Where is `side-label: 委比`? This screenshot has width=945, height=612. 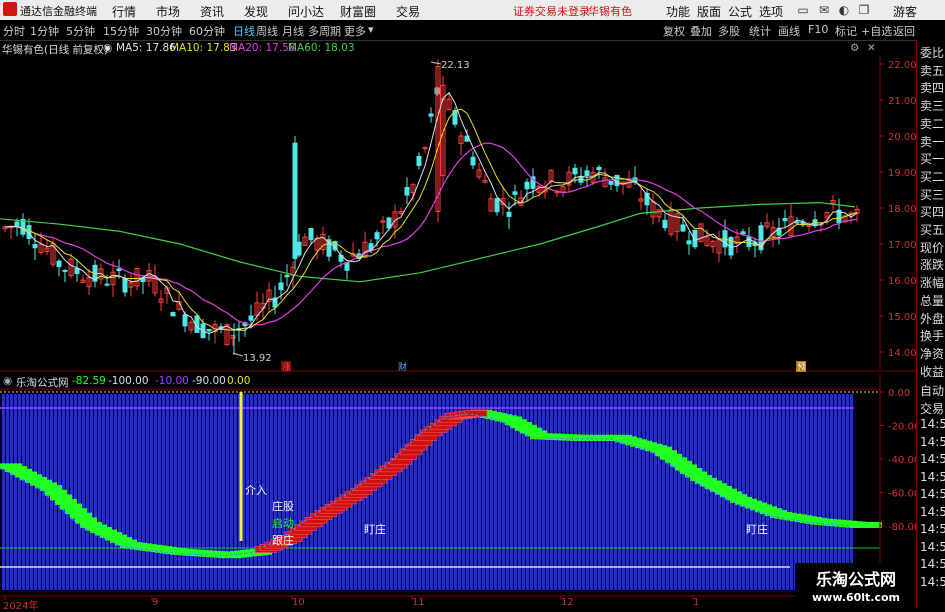 side-label: 委比 is located at coordinates (932, 52).